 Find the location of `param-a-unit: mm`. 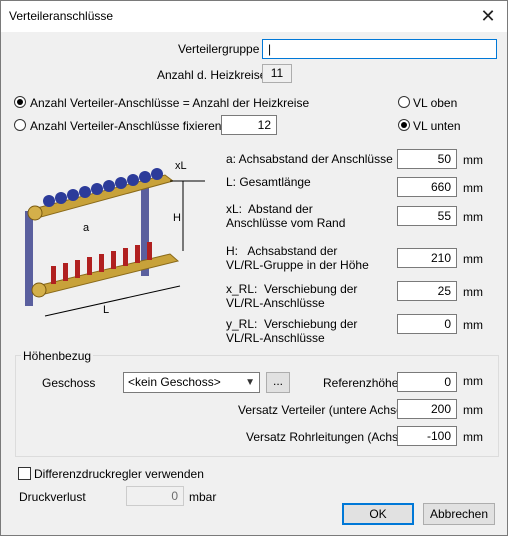

param-a-unit: mm is located at coordinates (473, 160).